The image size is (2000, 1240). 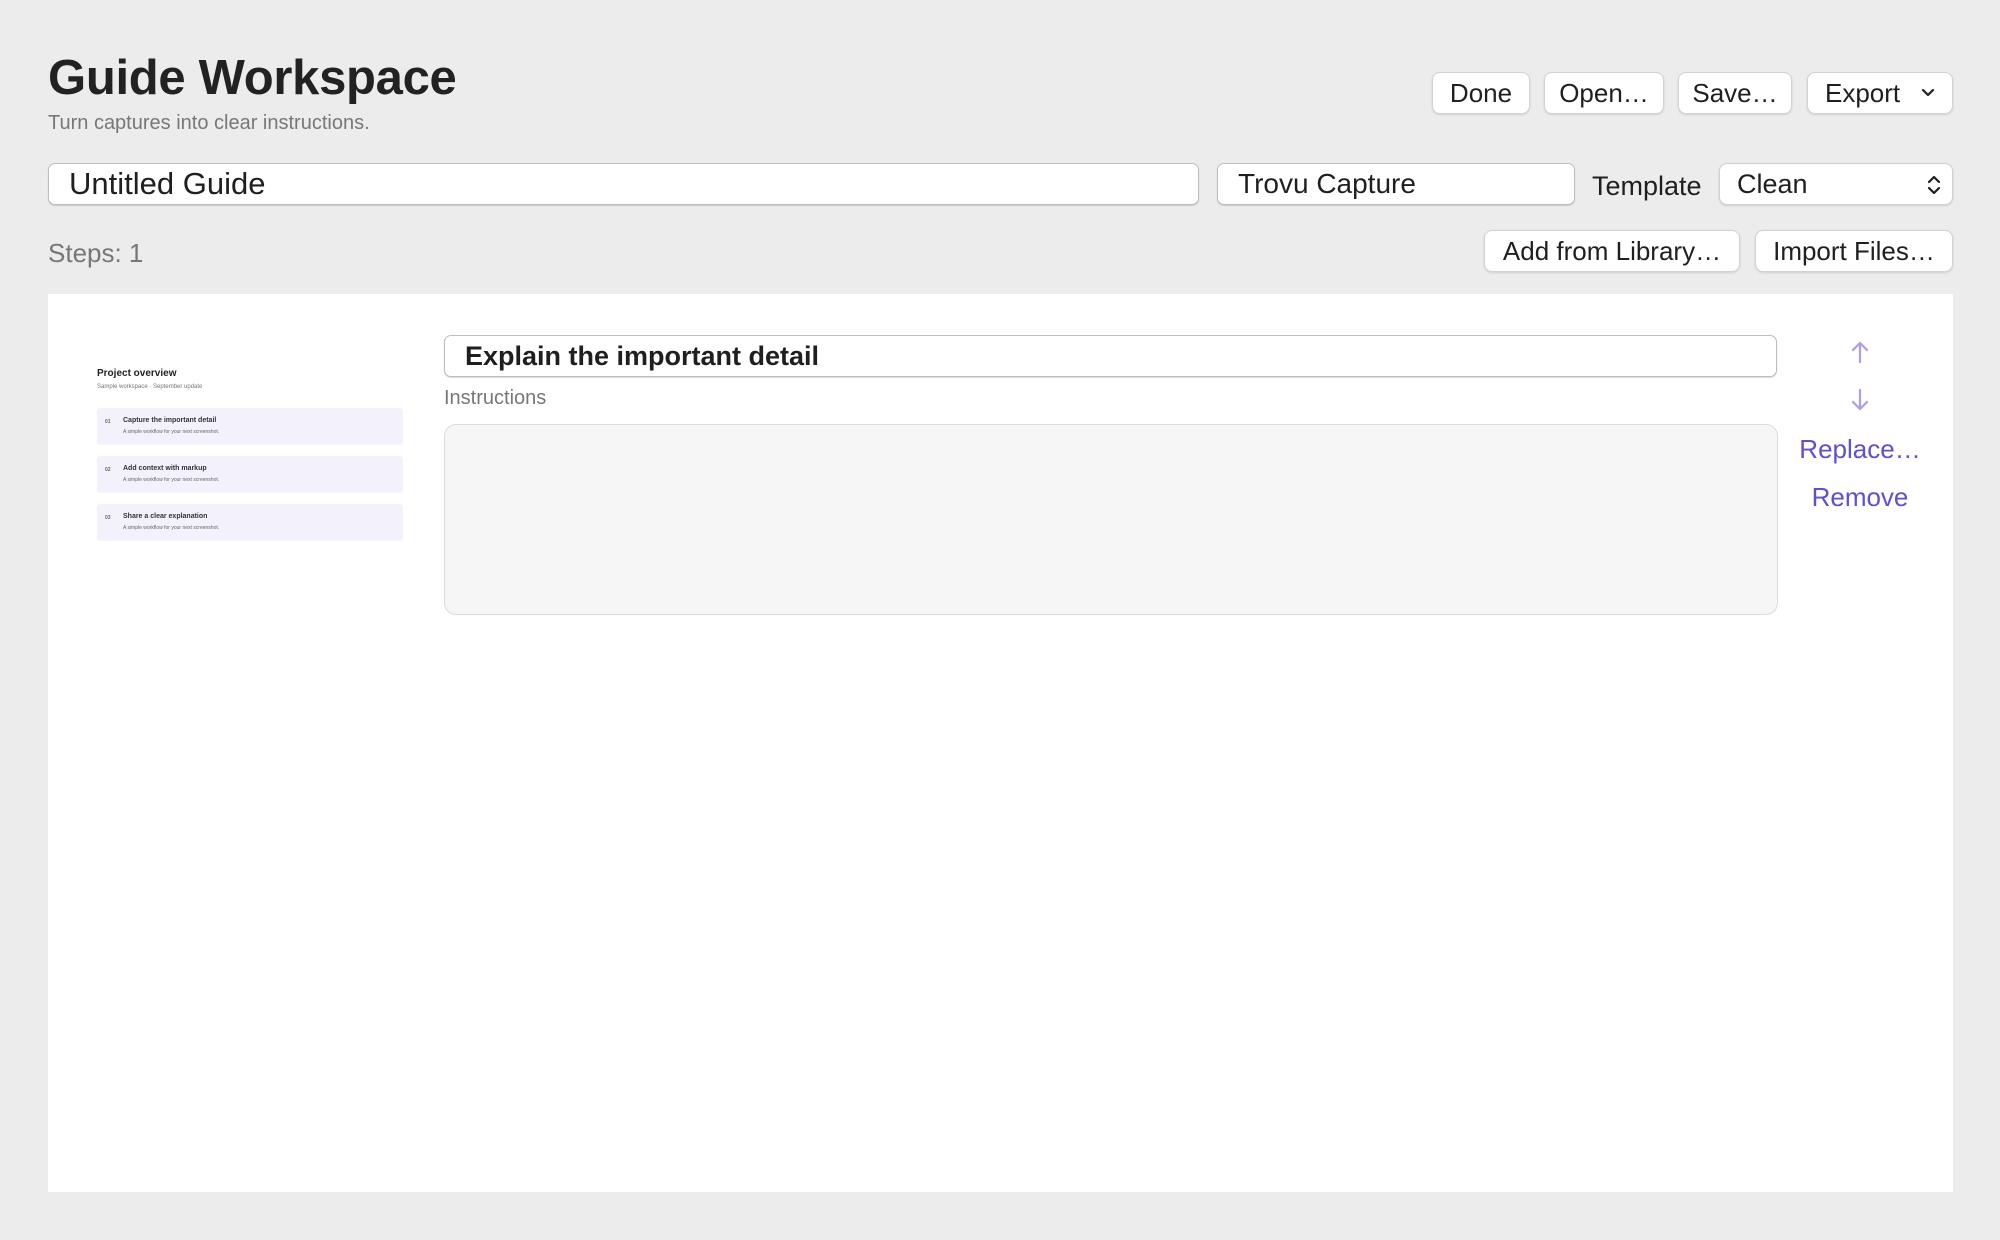 I want to click on instructions-textarea, so click(x=1111, y=519).